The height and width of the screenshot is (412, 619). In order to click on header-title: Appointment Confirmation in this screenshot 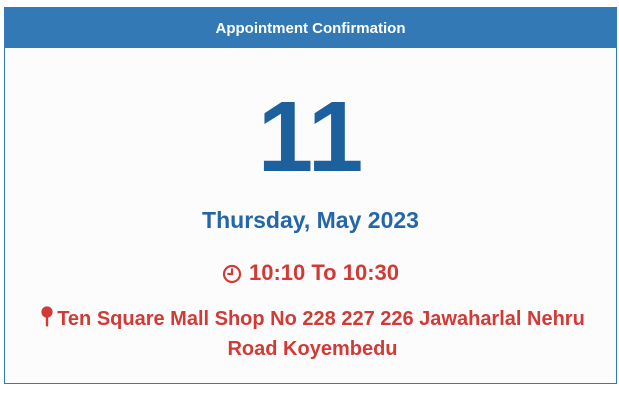, I will do `click(310, 28)`.